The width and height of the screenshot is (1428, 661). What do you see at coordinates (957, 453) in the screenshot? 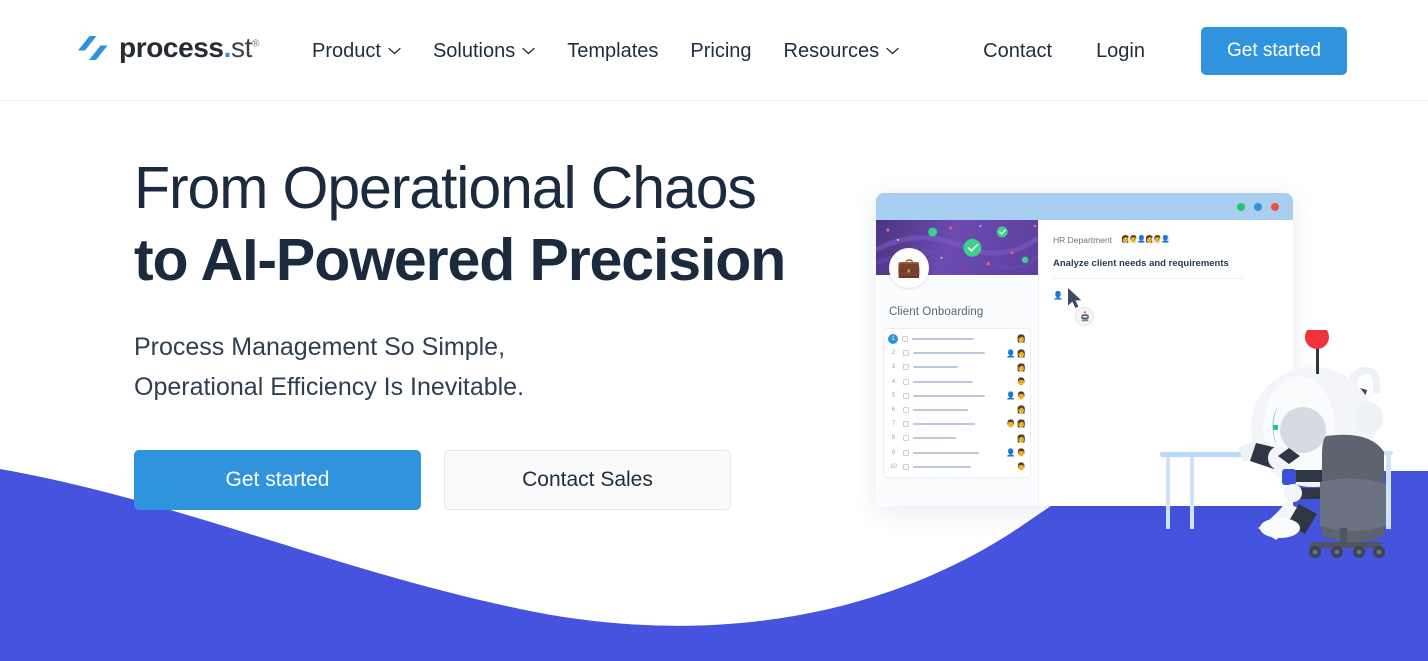
I see `checklist-row: 9 👤 👨` at bounding box center [957, 453].